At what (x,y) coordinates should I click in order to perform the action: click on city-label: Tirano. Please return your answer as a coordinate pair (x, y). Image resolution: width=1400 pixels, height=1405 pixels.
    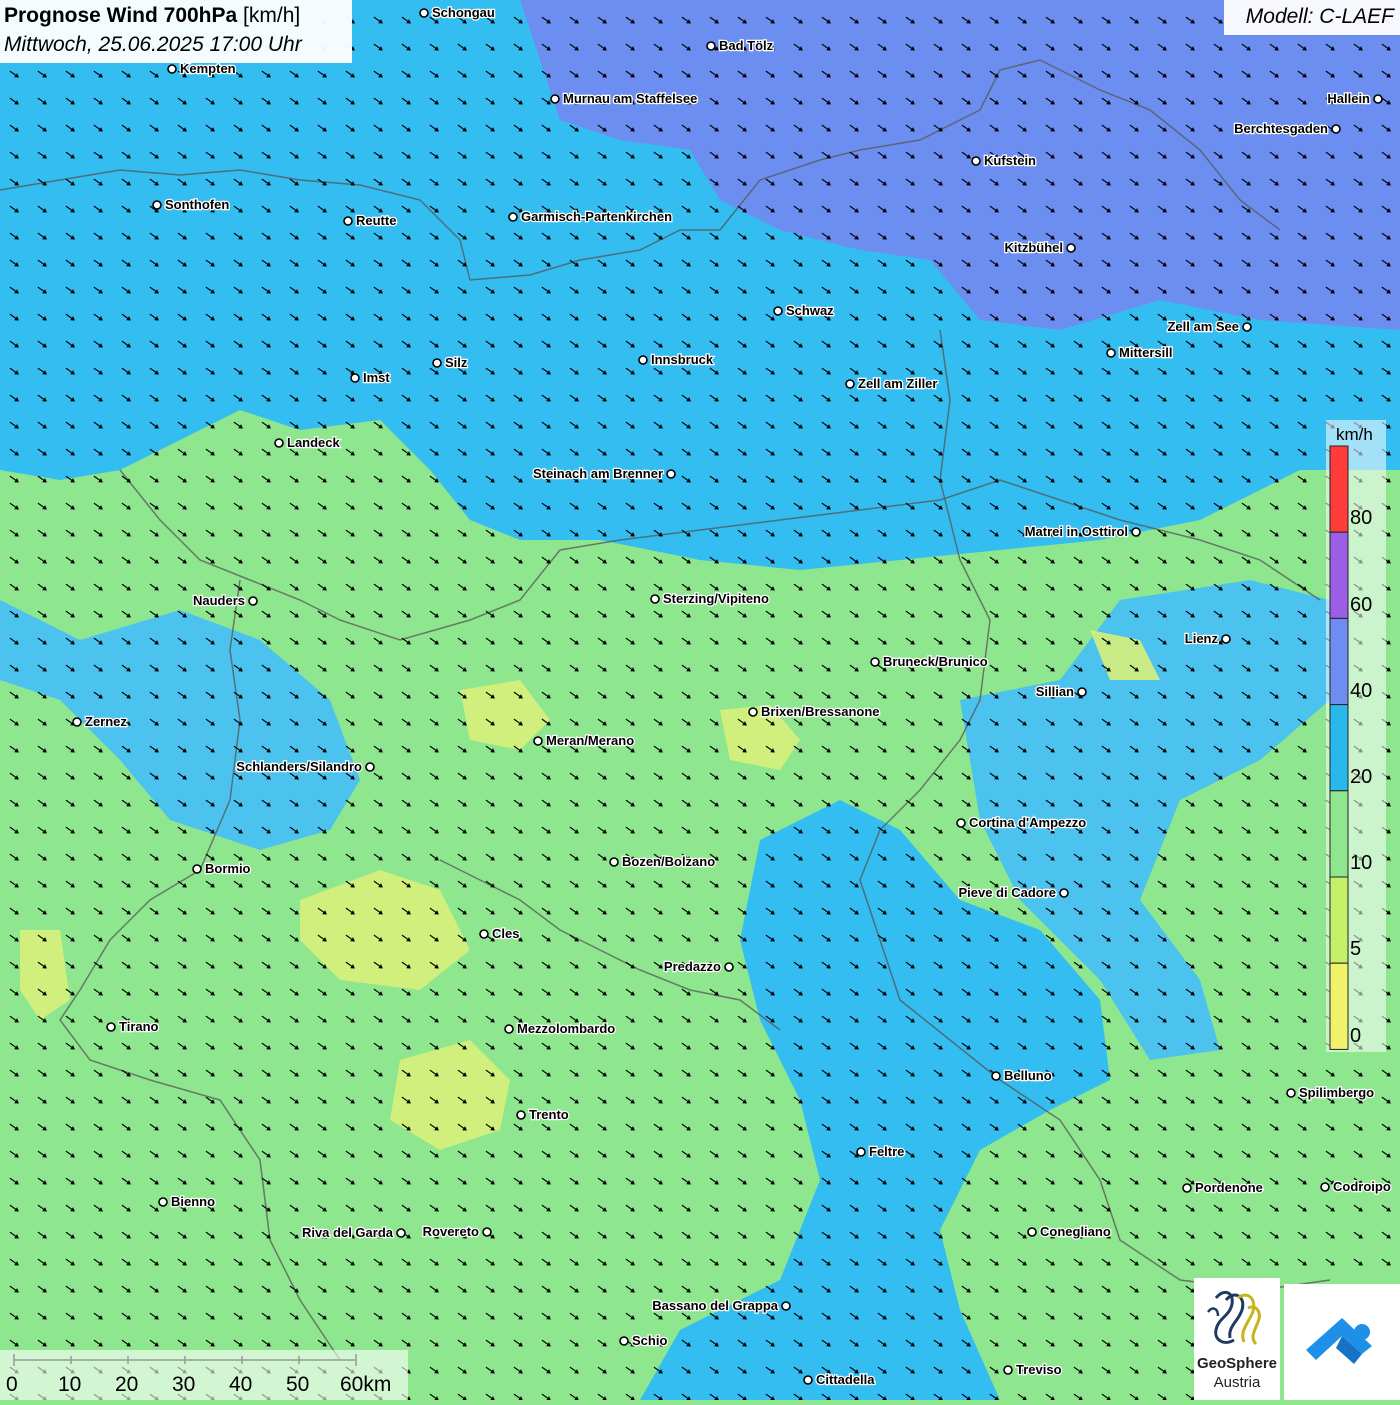
    Looking at the image, I should click on (139, 1026).